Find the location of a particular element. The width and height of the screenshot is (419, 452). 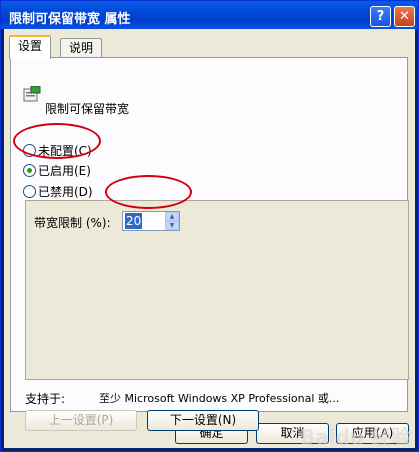

radio-disabled: 已禁用(D) is located at coordinates (58, 191).